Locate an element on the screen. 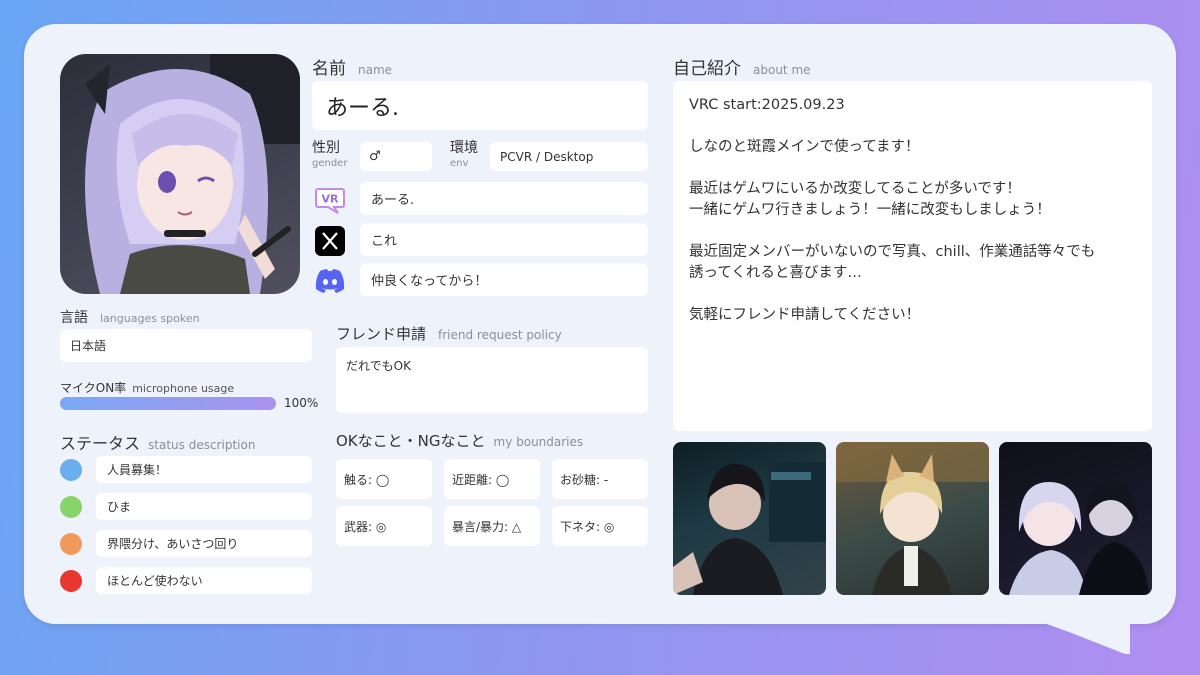  boundary-item-text: 近距離: ◯ is located at coordinates (481, 479).